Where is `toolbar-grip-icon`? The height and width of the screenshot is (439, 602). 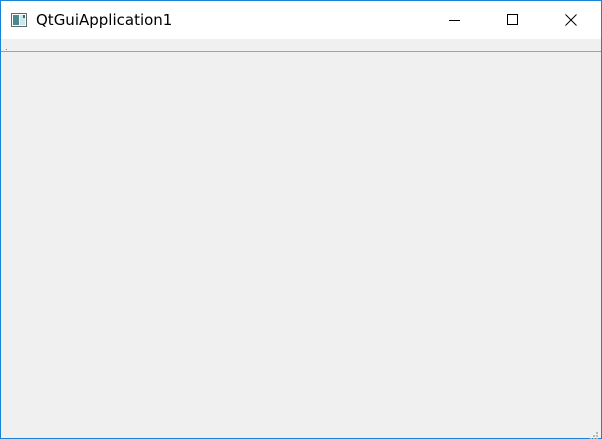 toolbar-grip-icon is located at coordinates (6, 48).